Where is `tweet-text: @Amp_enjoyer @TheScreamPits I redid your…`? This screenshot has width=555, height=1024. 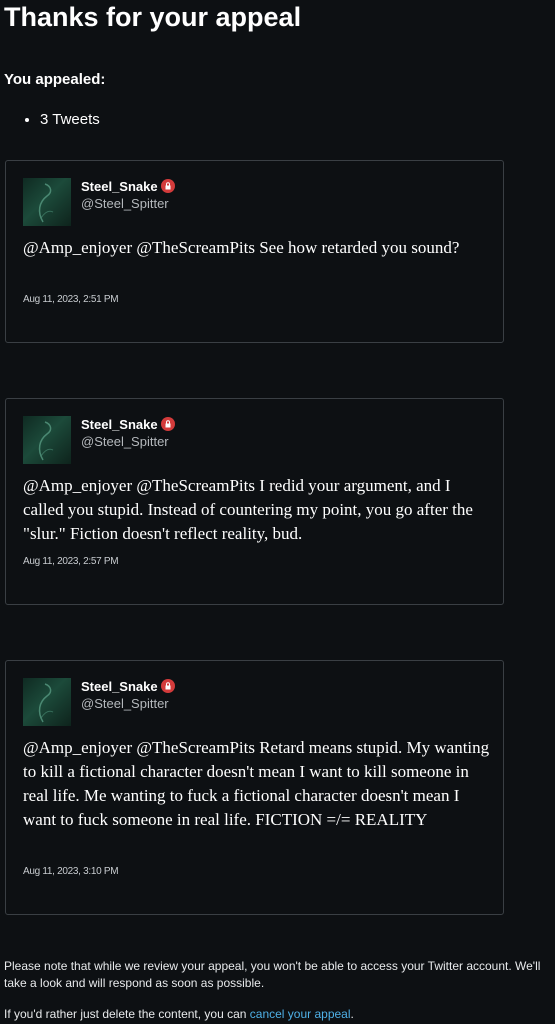
tweet-text: @Amp_enjoyer @TheScreamPits I redid your… is located at coordinates (248, 509).